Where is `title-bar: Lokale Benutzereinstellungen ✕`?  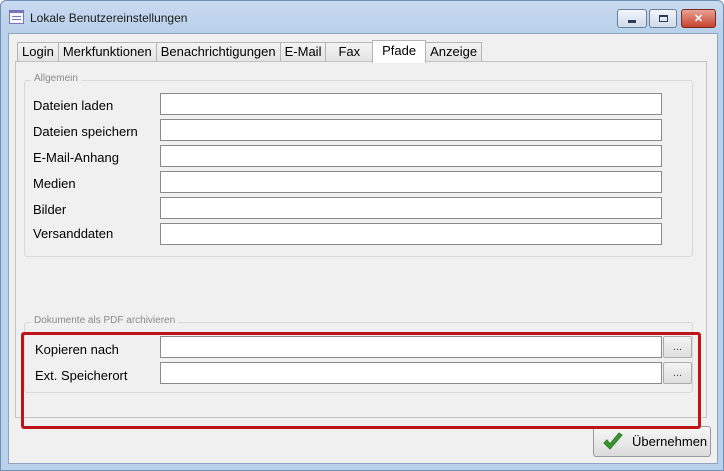 title-bar: Lokale Benutzereinstellungen ✕ is located at coordinates (362, 17).